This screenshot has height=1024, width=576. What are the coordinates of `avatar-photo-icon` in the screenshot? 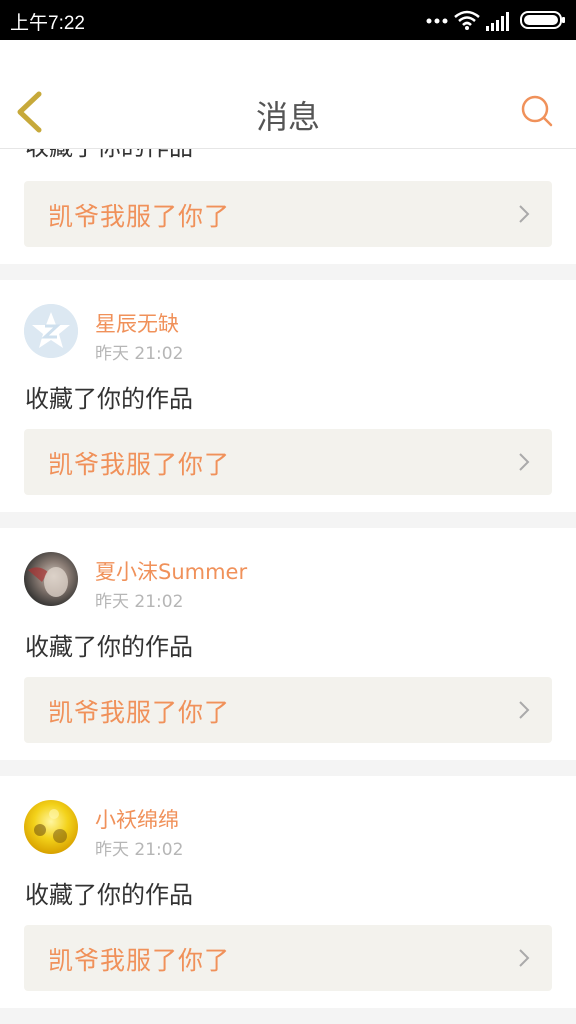 It's located at (48, 582).